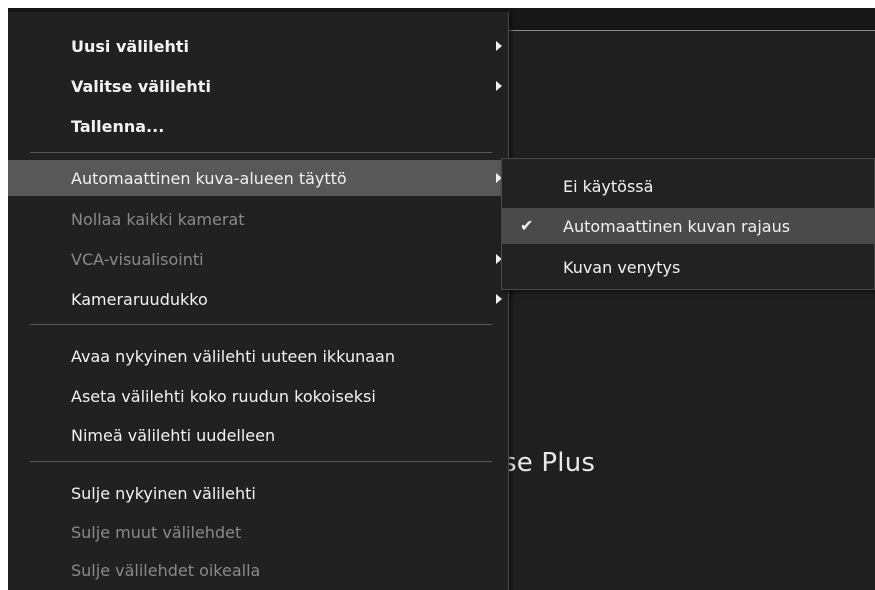 This screenshot has width=875, height=590. What do you see at coordinates (163, 493) in the screenshot?
I see `menu-item-label: Sulje nykyinen välilehti` at bounding box center [163, 493].